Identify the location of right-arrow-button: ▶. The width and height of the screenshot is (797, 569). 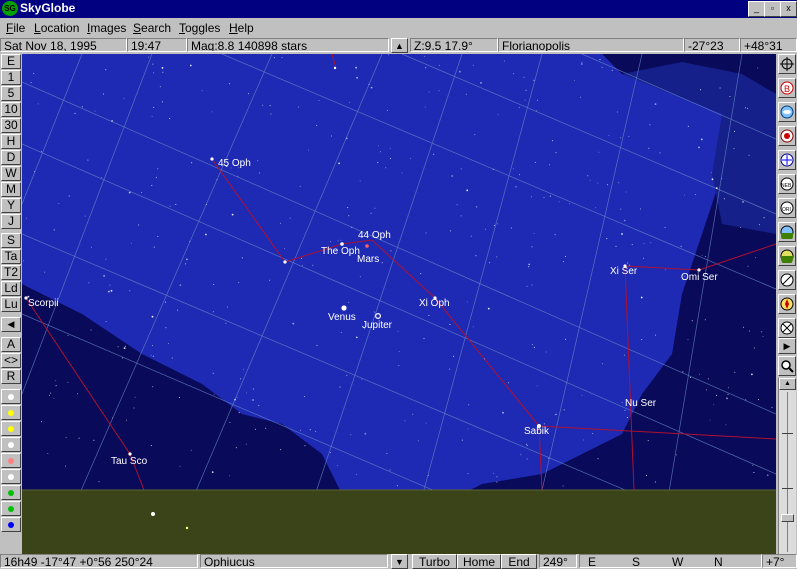
(787, 346).